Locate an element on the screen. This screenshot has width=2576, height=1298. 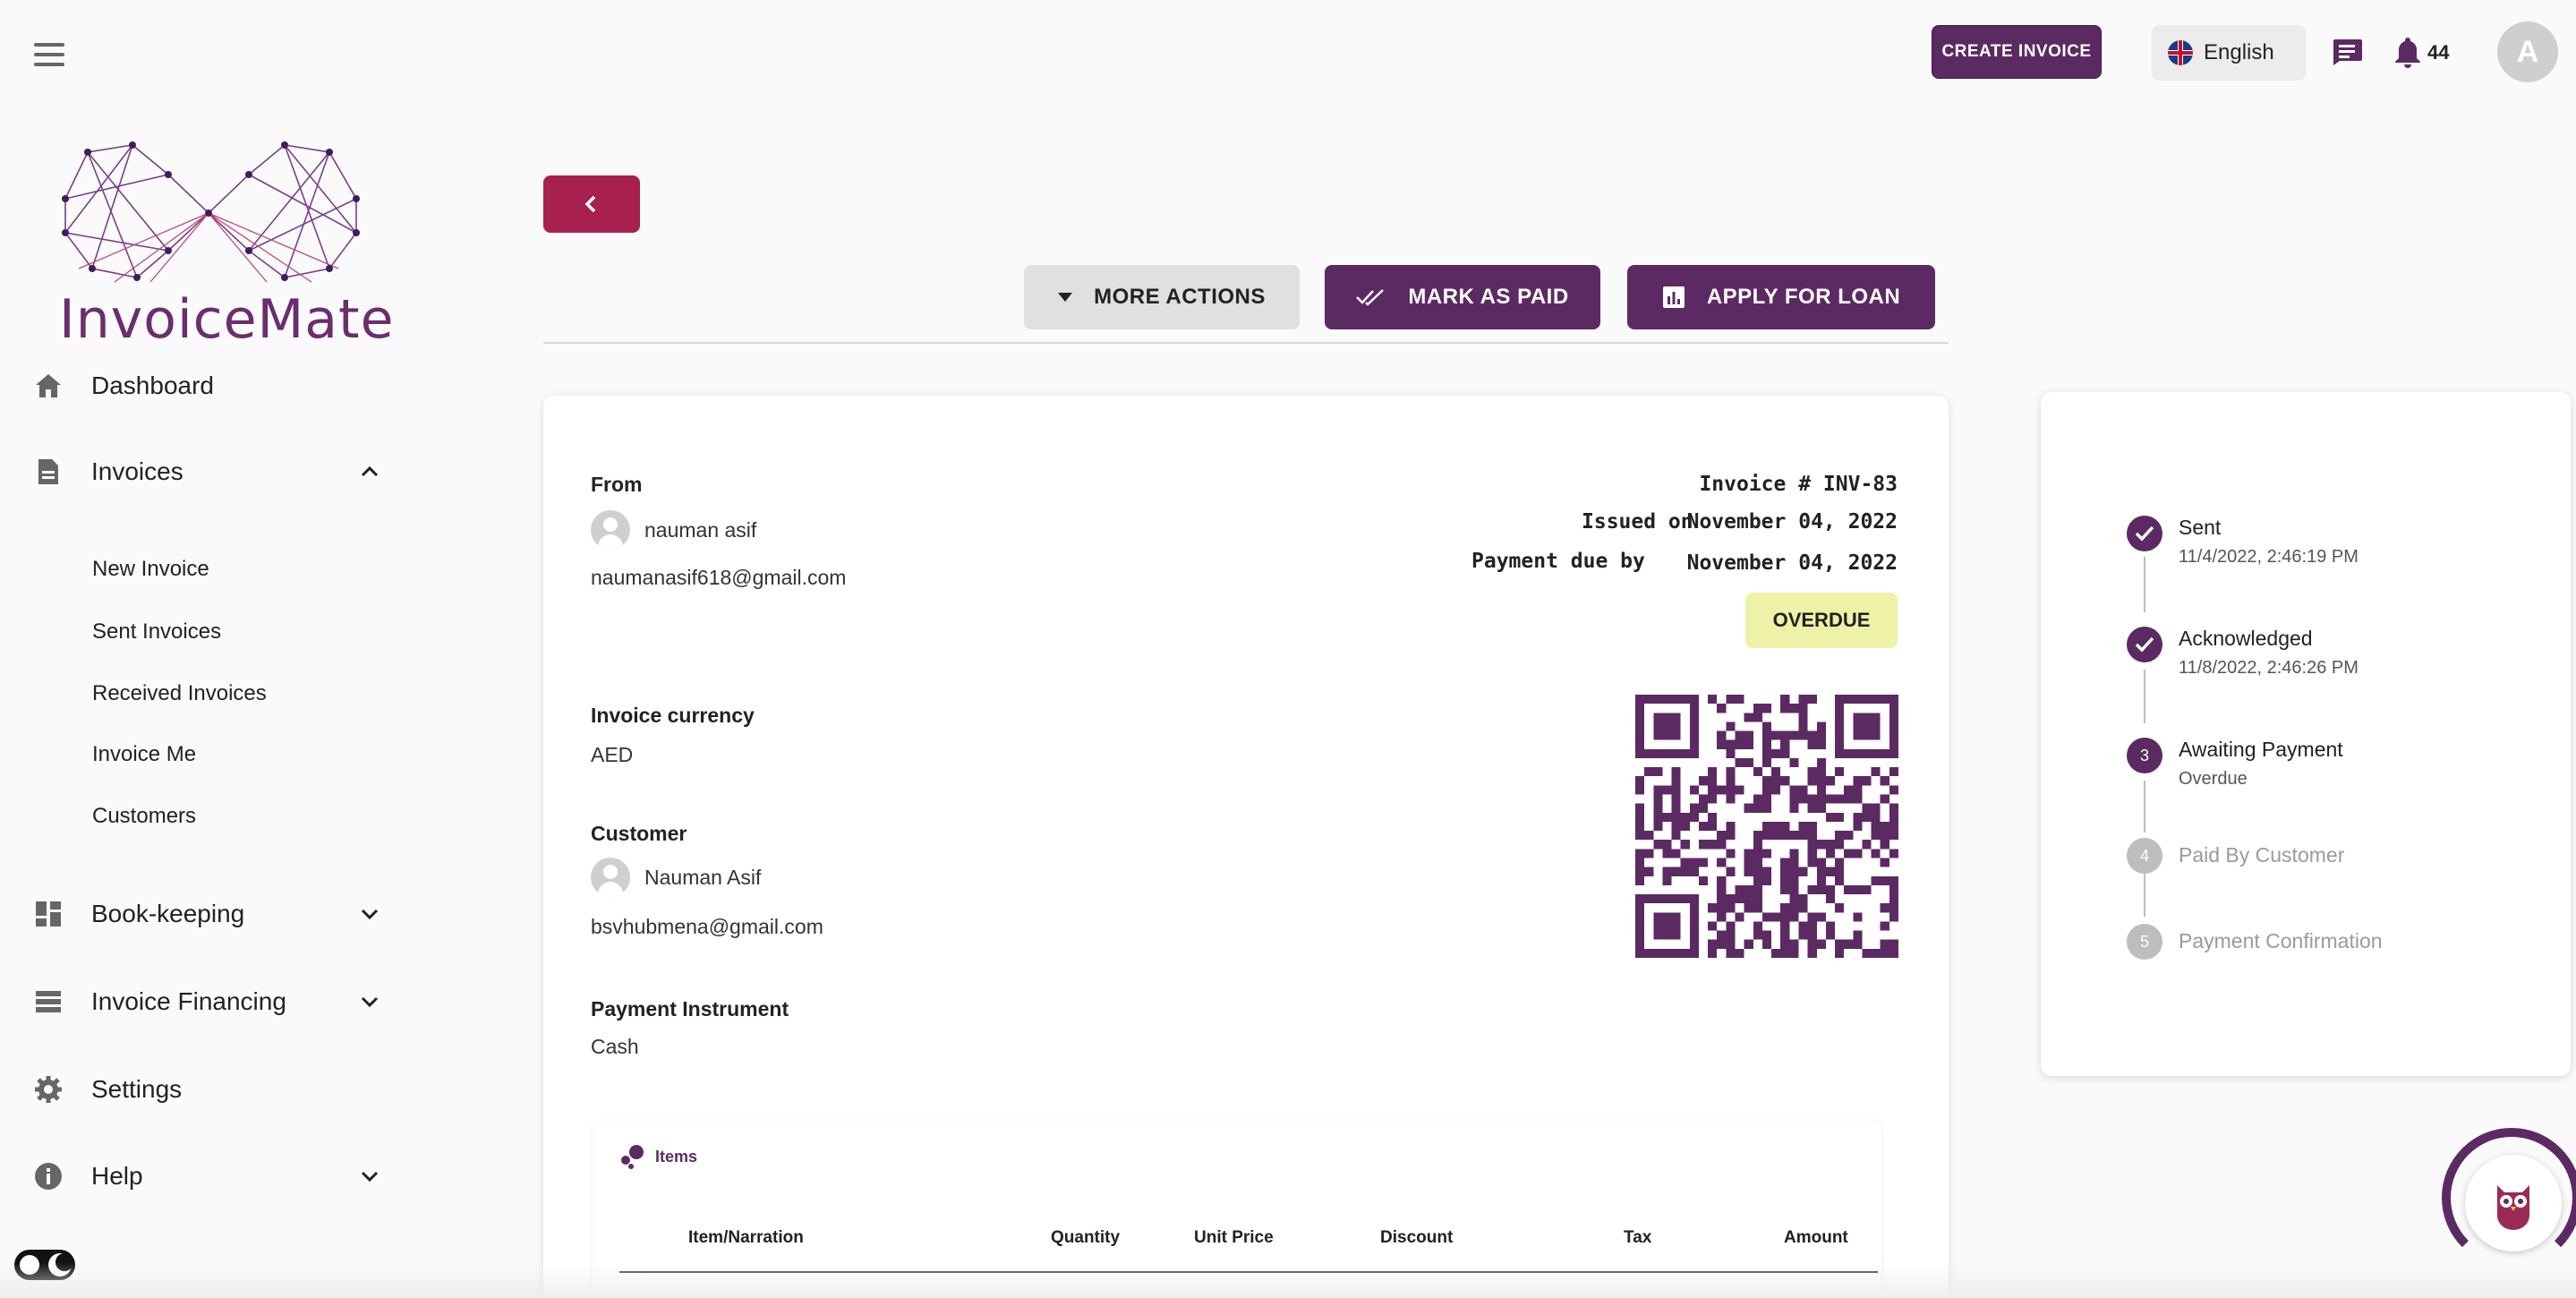
column-header-item: Item/Narration is located at coordinates (746, 1237).